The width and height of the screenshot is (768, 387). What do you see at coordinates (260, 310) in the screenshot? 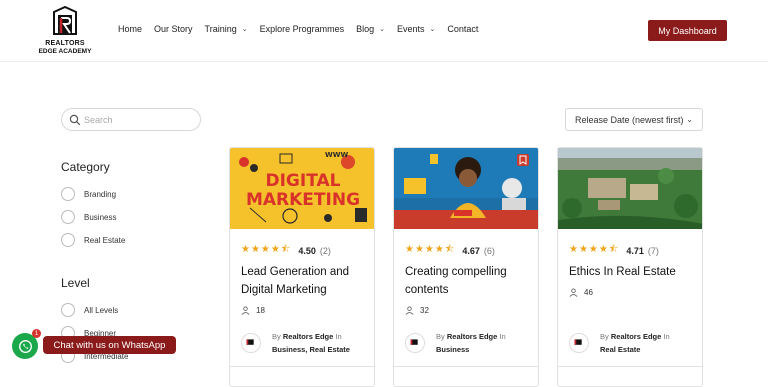
I see `student-count-value: 18` at bounding box center [260, 310].